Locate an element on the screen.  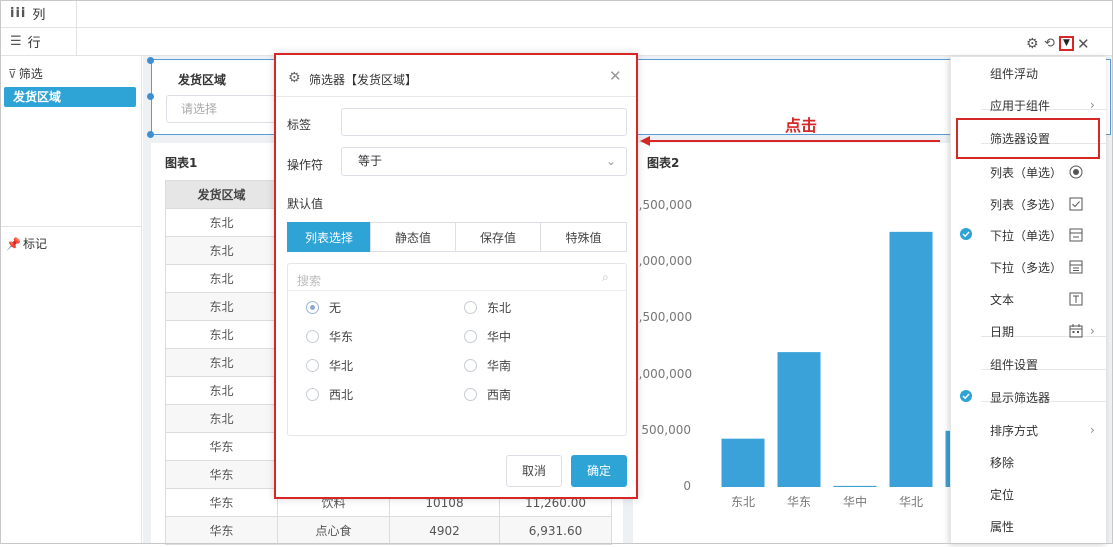
option-label: 西北 is located at coordinates (341, 395).